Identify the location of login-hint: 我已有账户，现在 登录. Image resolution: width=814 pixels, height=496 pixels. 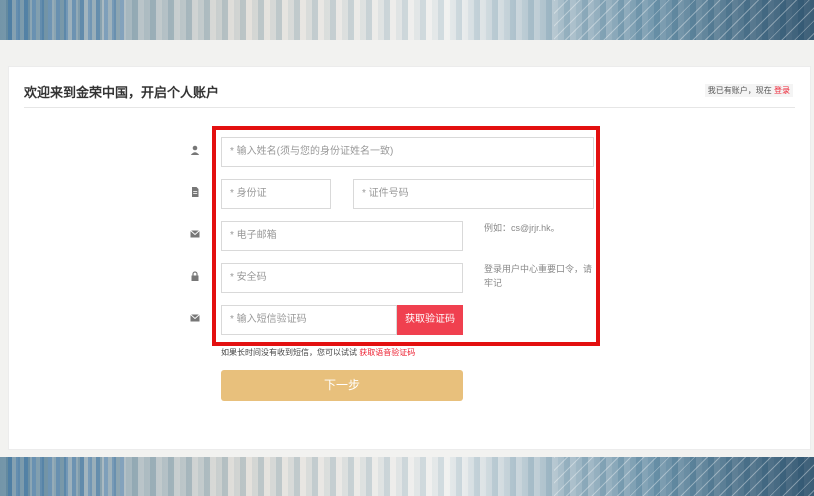
(748, 90).